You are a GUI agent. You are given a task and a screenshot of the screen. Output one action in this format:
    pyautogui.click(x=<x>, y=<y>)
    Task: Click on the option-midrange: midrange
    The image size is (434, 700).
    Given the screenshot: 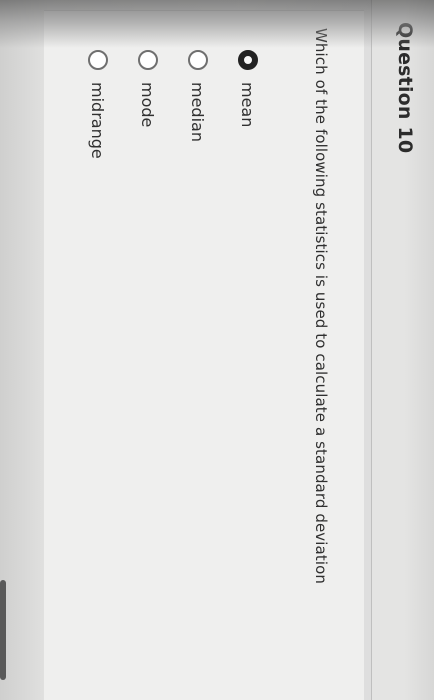 What is the action you would take?
    pyautogui.click(x=98, y=104)
    